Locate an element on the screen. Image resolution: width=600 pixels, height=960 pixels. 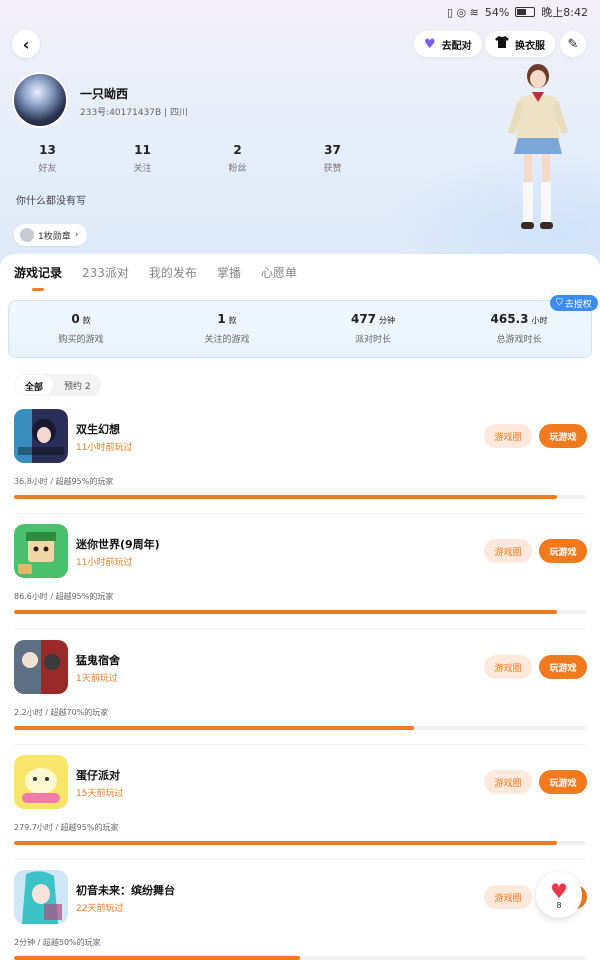
summary-label: 购买的游戏 is located at coordinates (81, 340).